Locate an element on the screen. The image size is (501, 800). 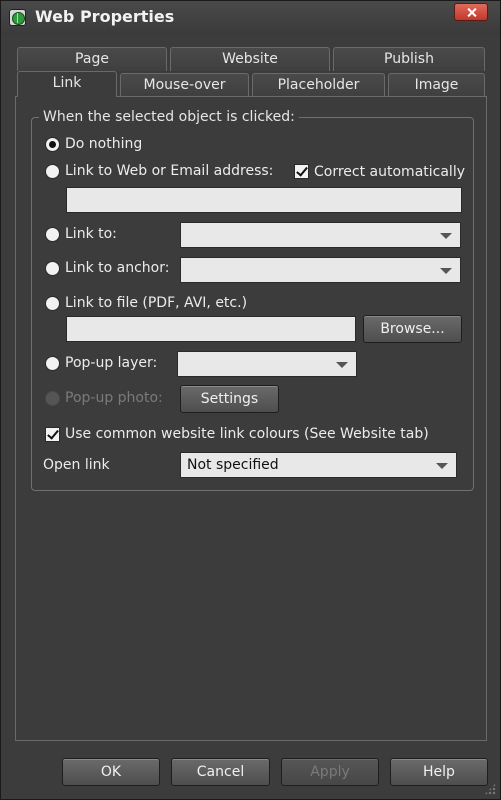
do-nothing-radio is located at coordinates (52, 144).